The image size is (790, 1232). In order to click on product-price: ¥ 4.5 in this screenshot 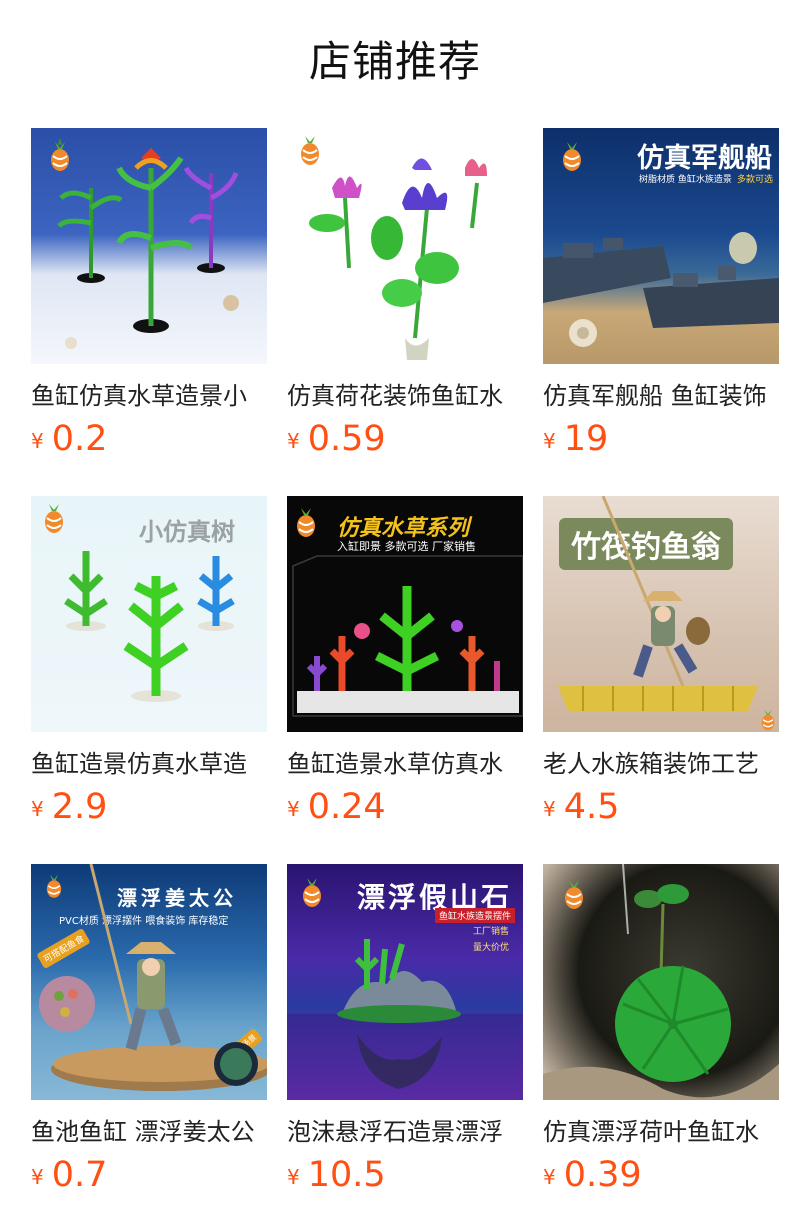, I will do `click(661, 807)`.